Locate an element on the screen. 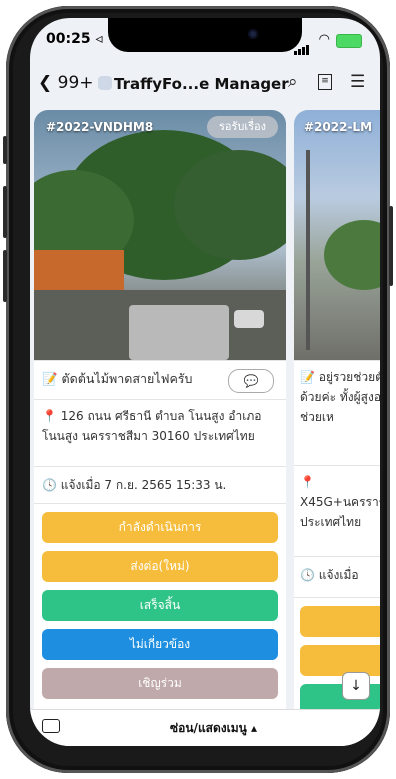 This screenshot has width=396, height=779. app-navbar: ❮ 99+ TraffyFo...e Manager ⌕ ≡ ☰ is located at coordinates (205, 86).